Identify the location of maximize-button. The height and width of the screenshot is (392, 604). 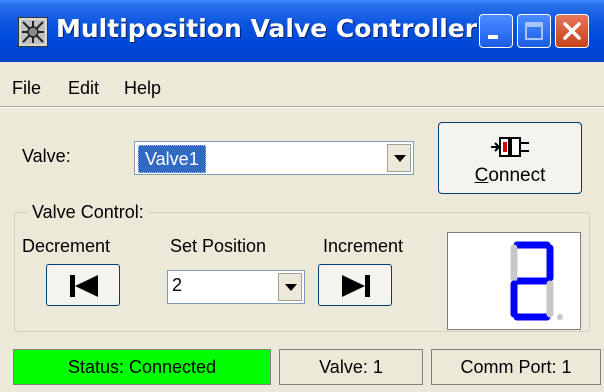
(534, 31).